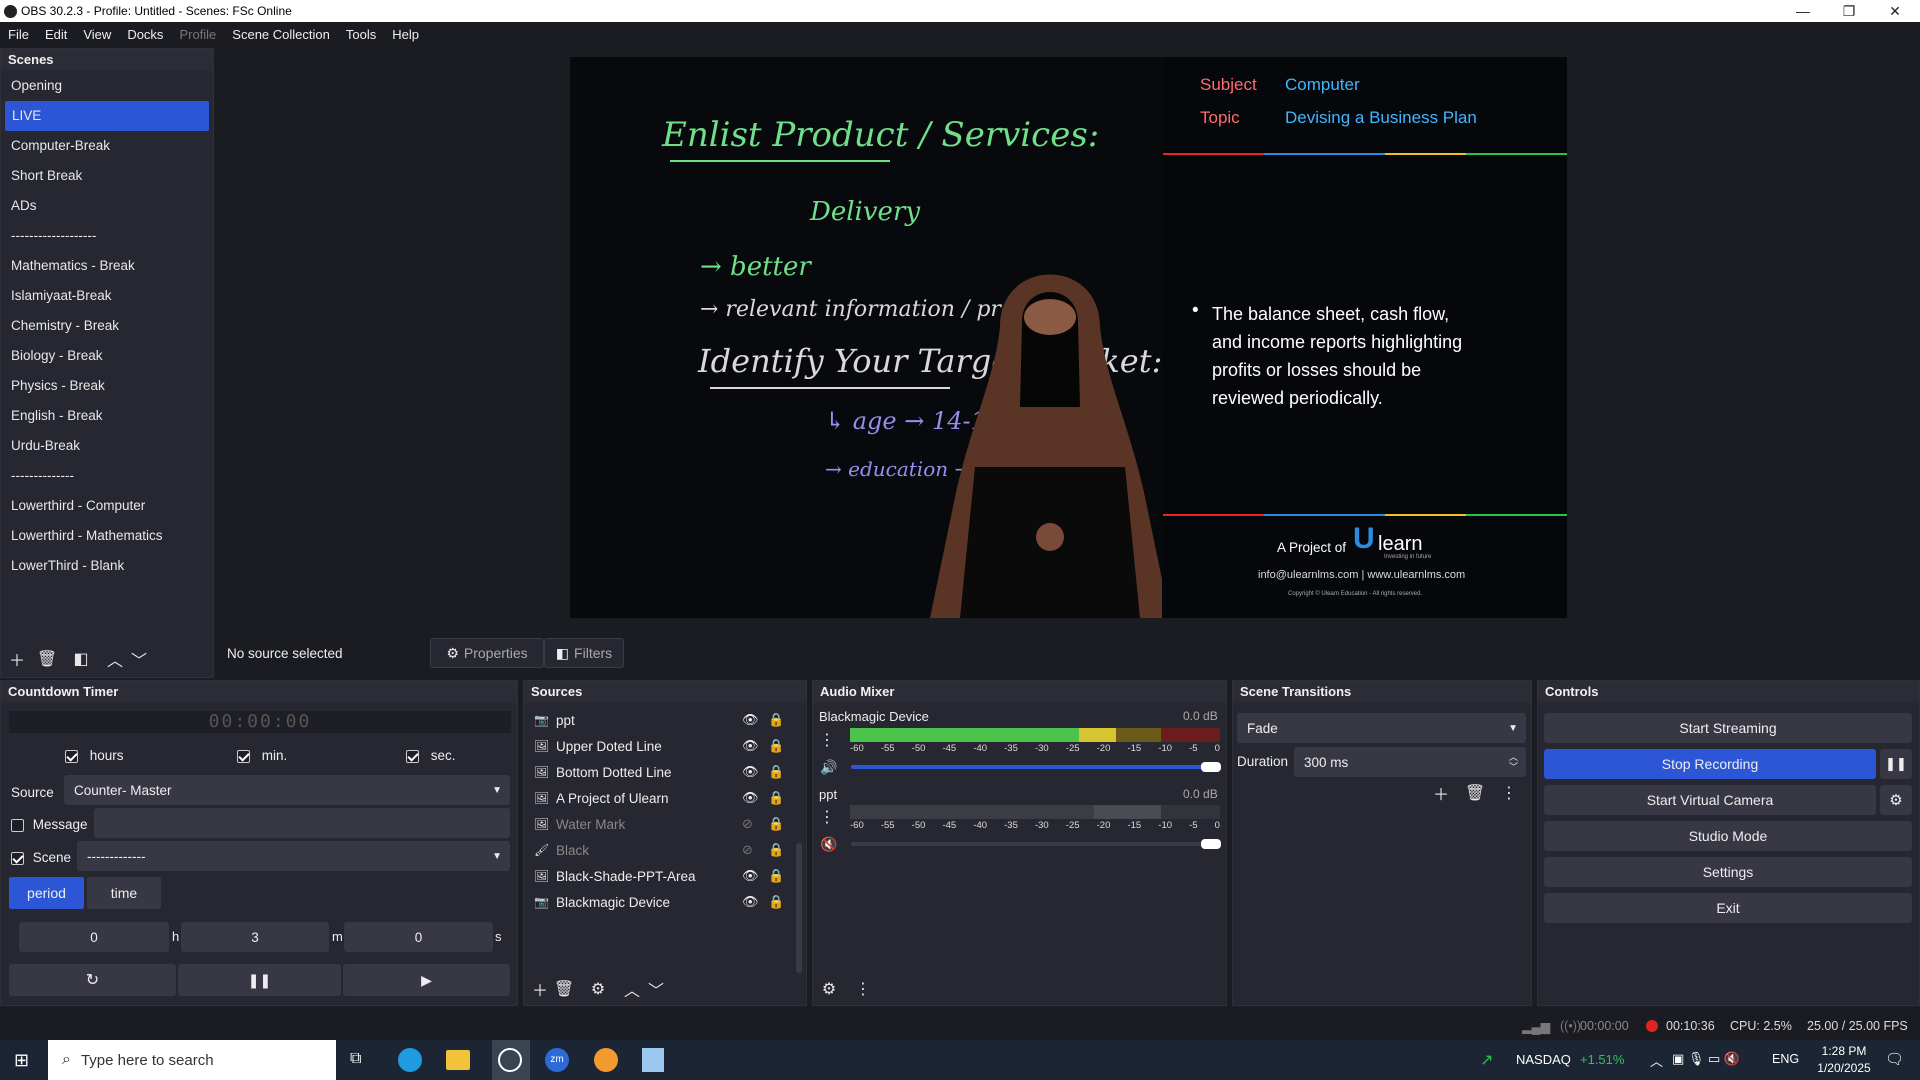 The height and width of the screenshot is (1080, 1920). Describe the element at coordinates (458, 1060) in the screenshot. I see `file-explorer-icon` at that location.